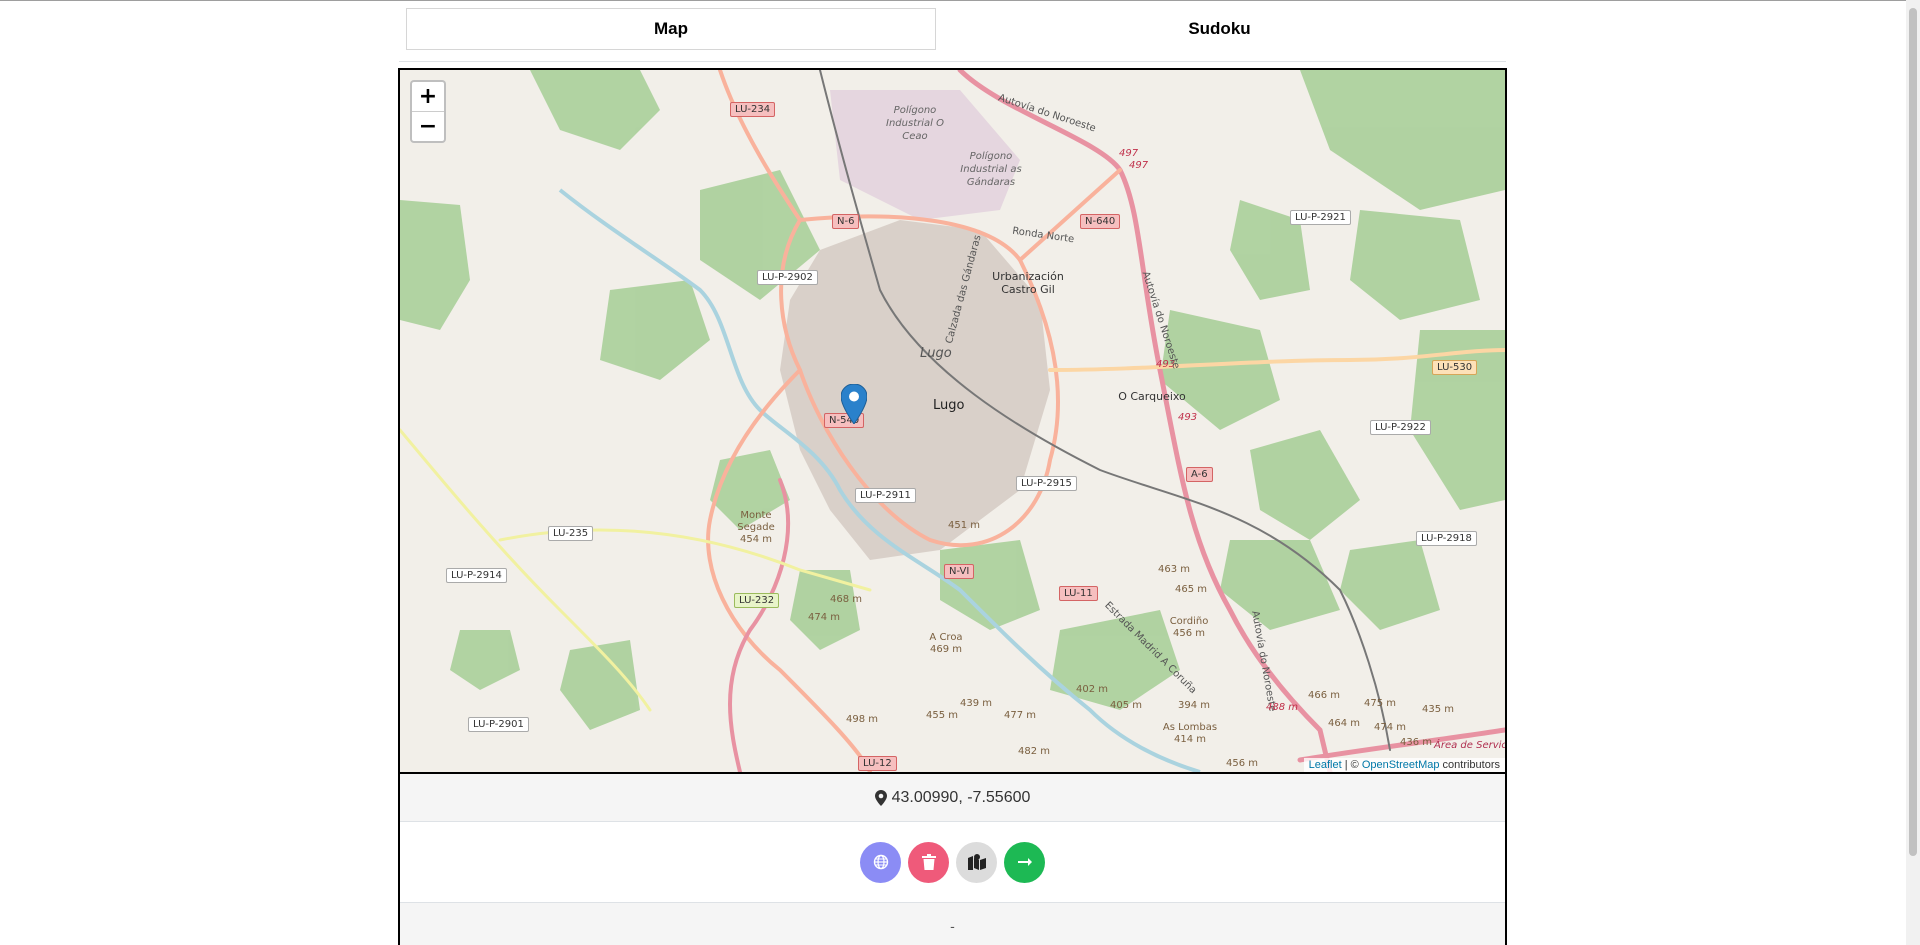 The height and width of the screenshot is (945, 1920). I want to click on zoom-in-button: +, so click(428, 96).